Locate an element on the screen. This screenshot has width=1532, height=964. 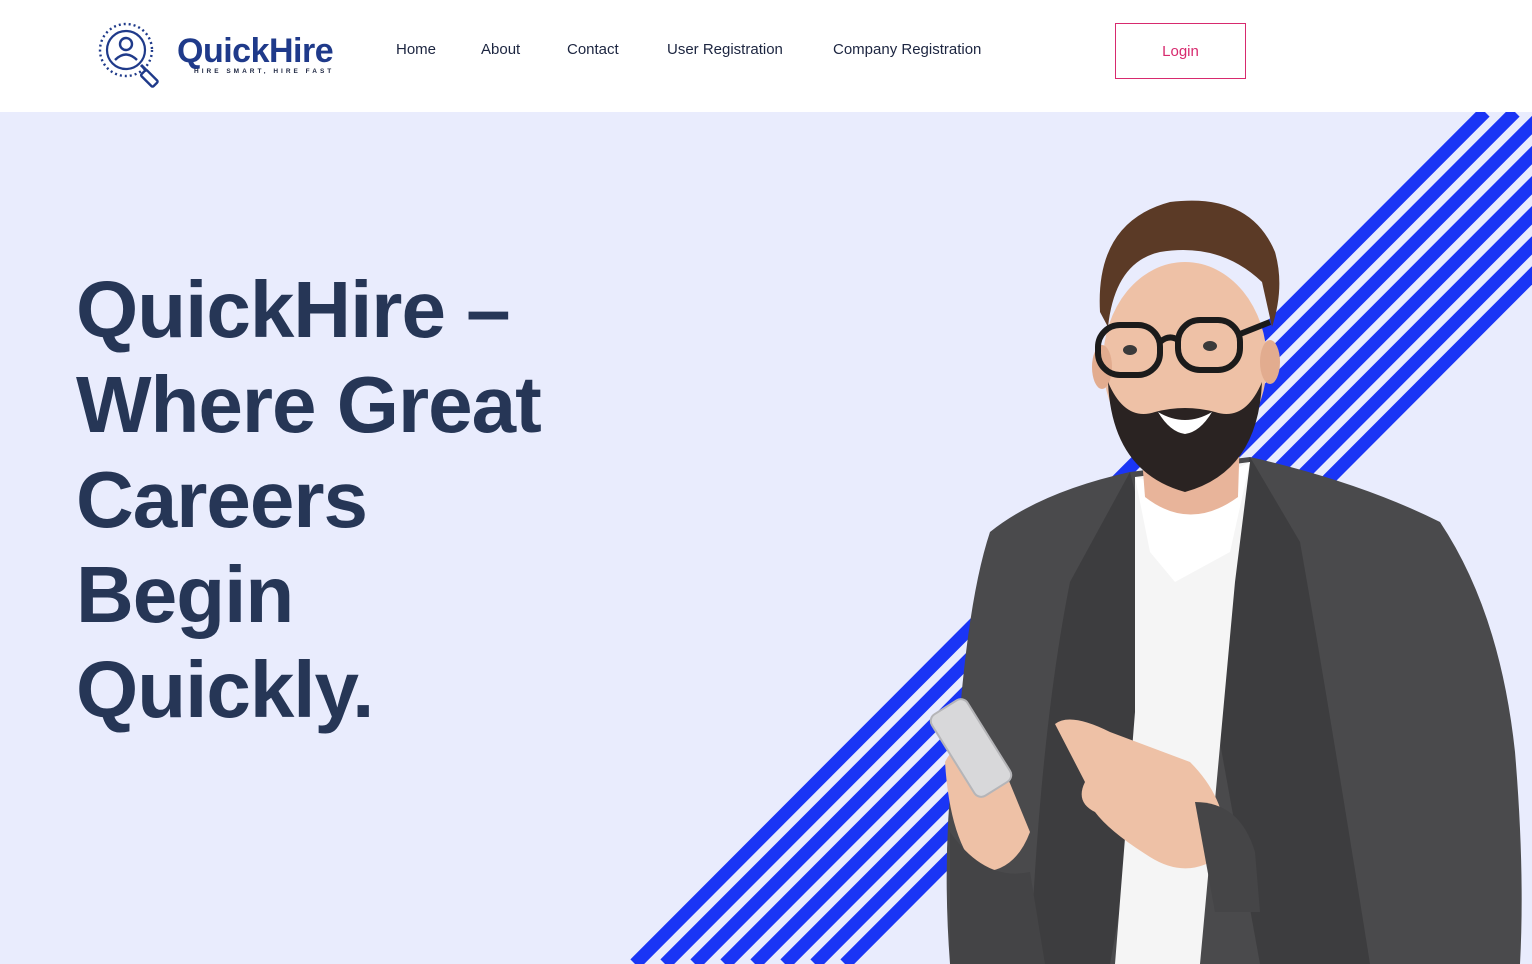
brand-tagline: HIRE SMART, HIRE FAST is located at coordinates (264, 71).